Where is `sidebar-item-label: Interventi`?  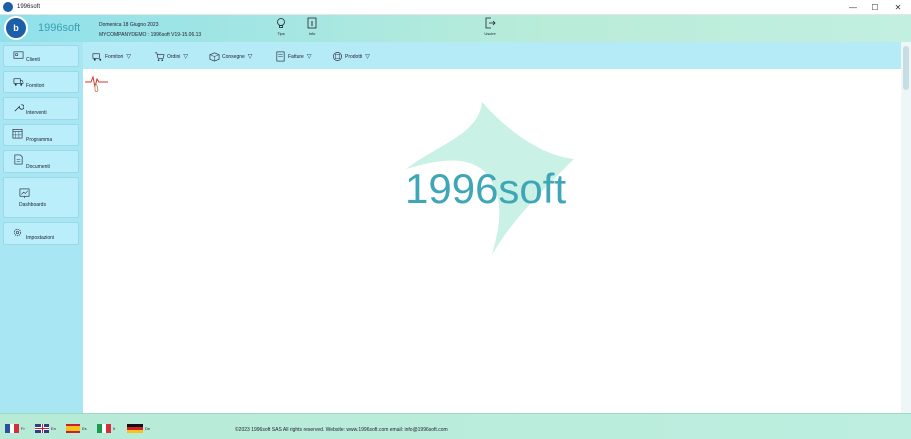
sidebar-item-label: Interventi is located at coordinates (36, 113).